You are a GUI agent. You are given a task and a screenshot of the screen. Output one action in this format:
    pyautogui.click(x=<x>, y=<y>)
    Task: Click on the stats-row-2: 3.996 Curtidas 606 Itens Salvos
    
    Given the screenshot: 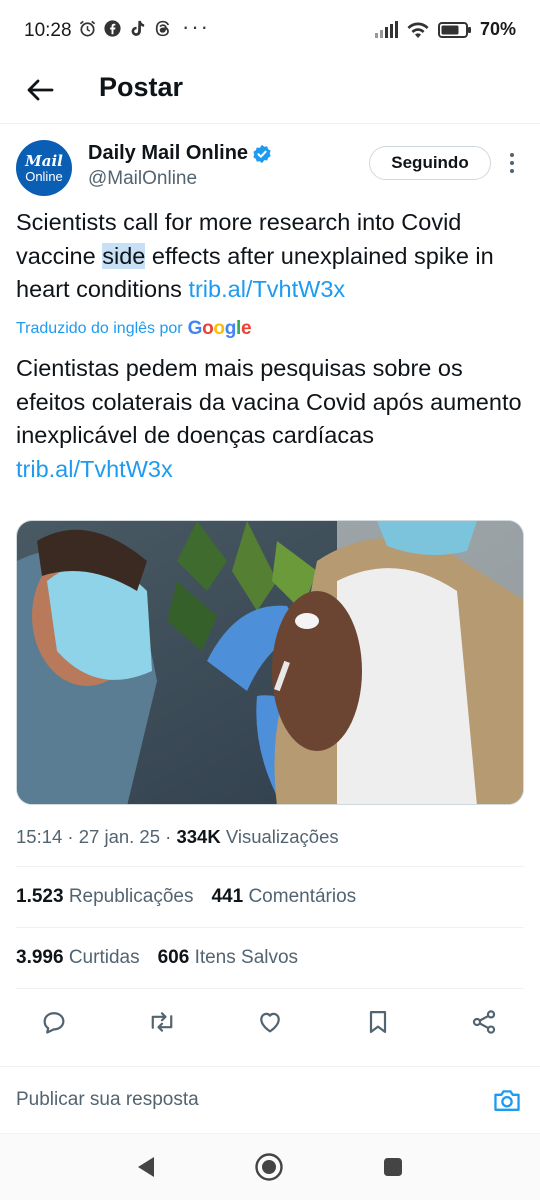 What is the action you would take?
    pyautogui.click(x=157, y=958)
    